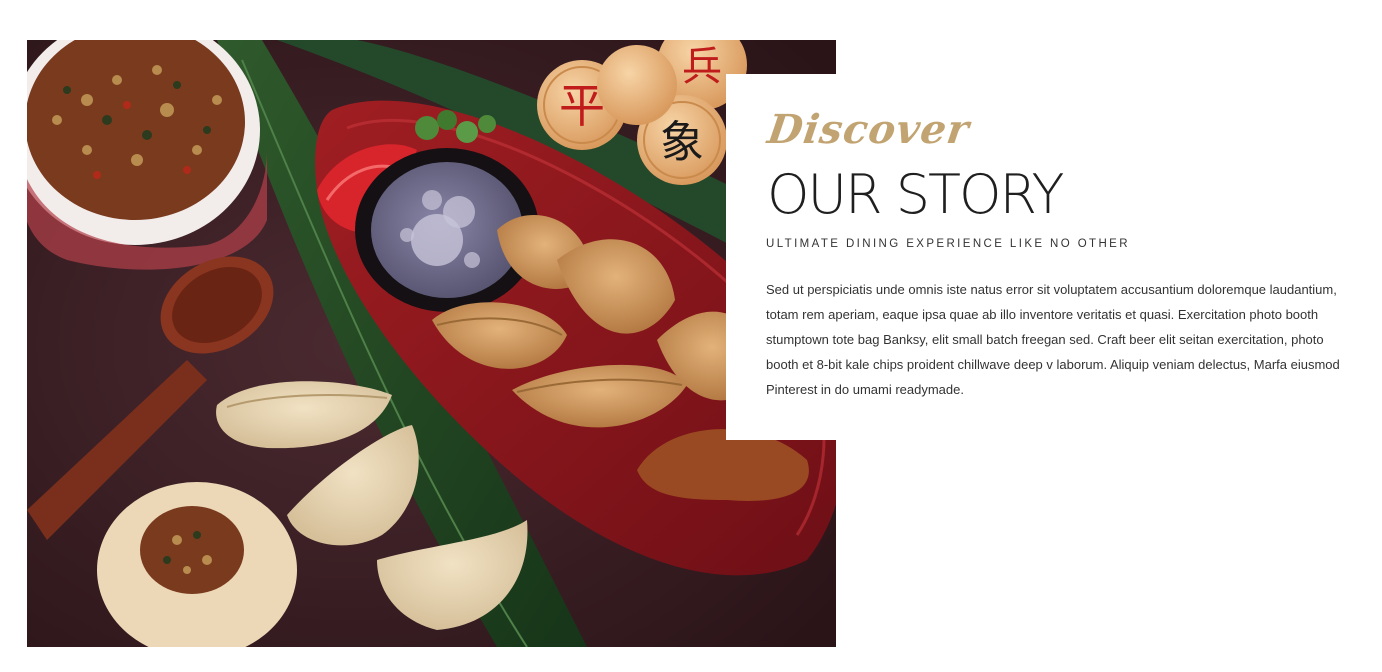 The width and height of the screenshot is (1382, 672). Describe the element at coordinates (702, 67) in the screenshot. I see `chess-glyph-2: 兵` at that location.